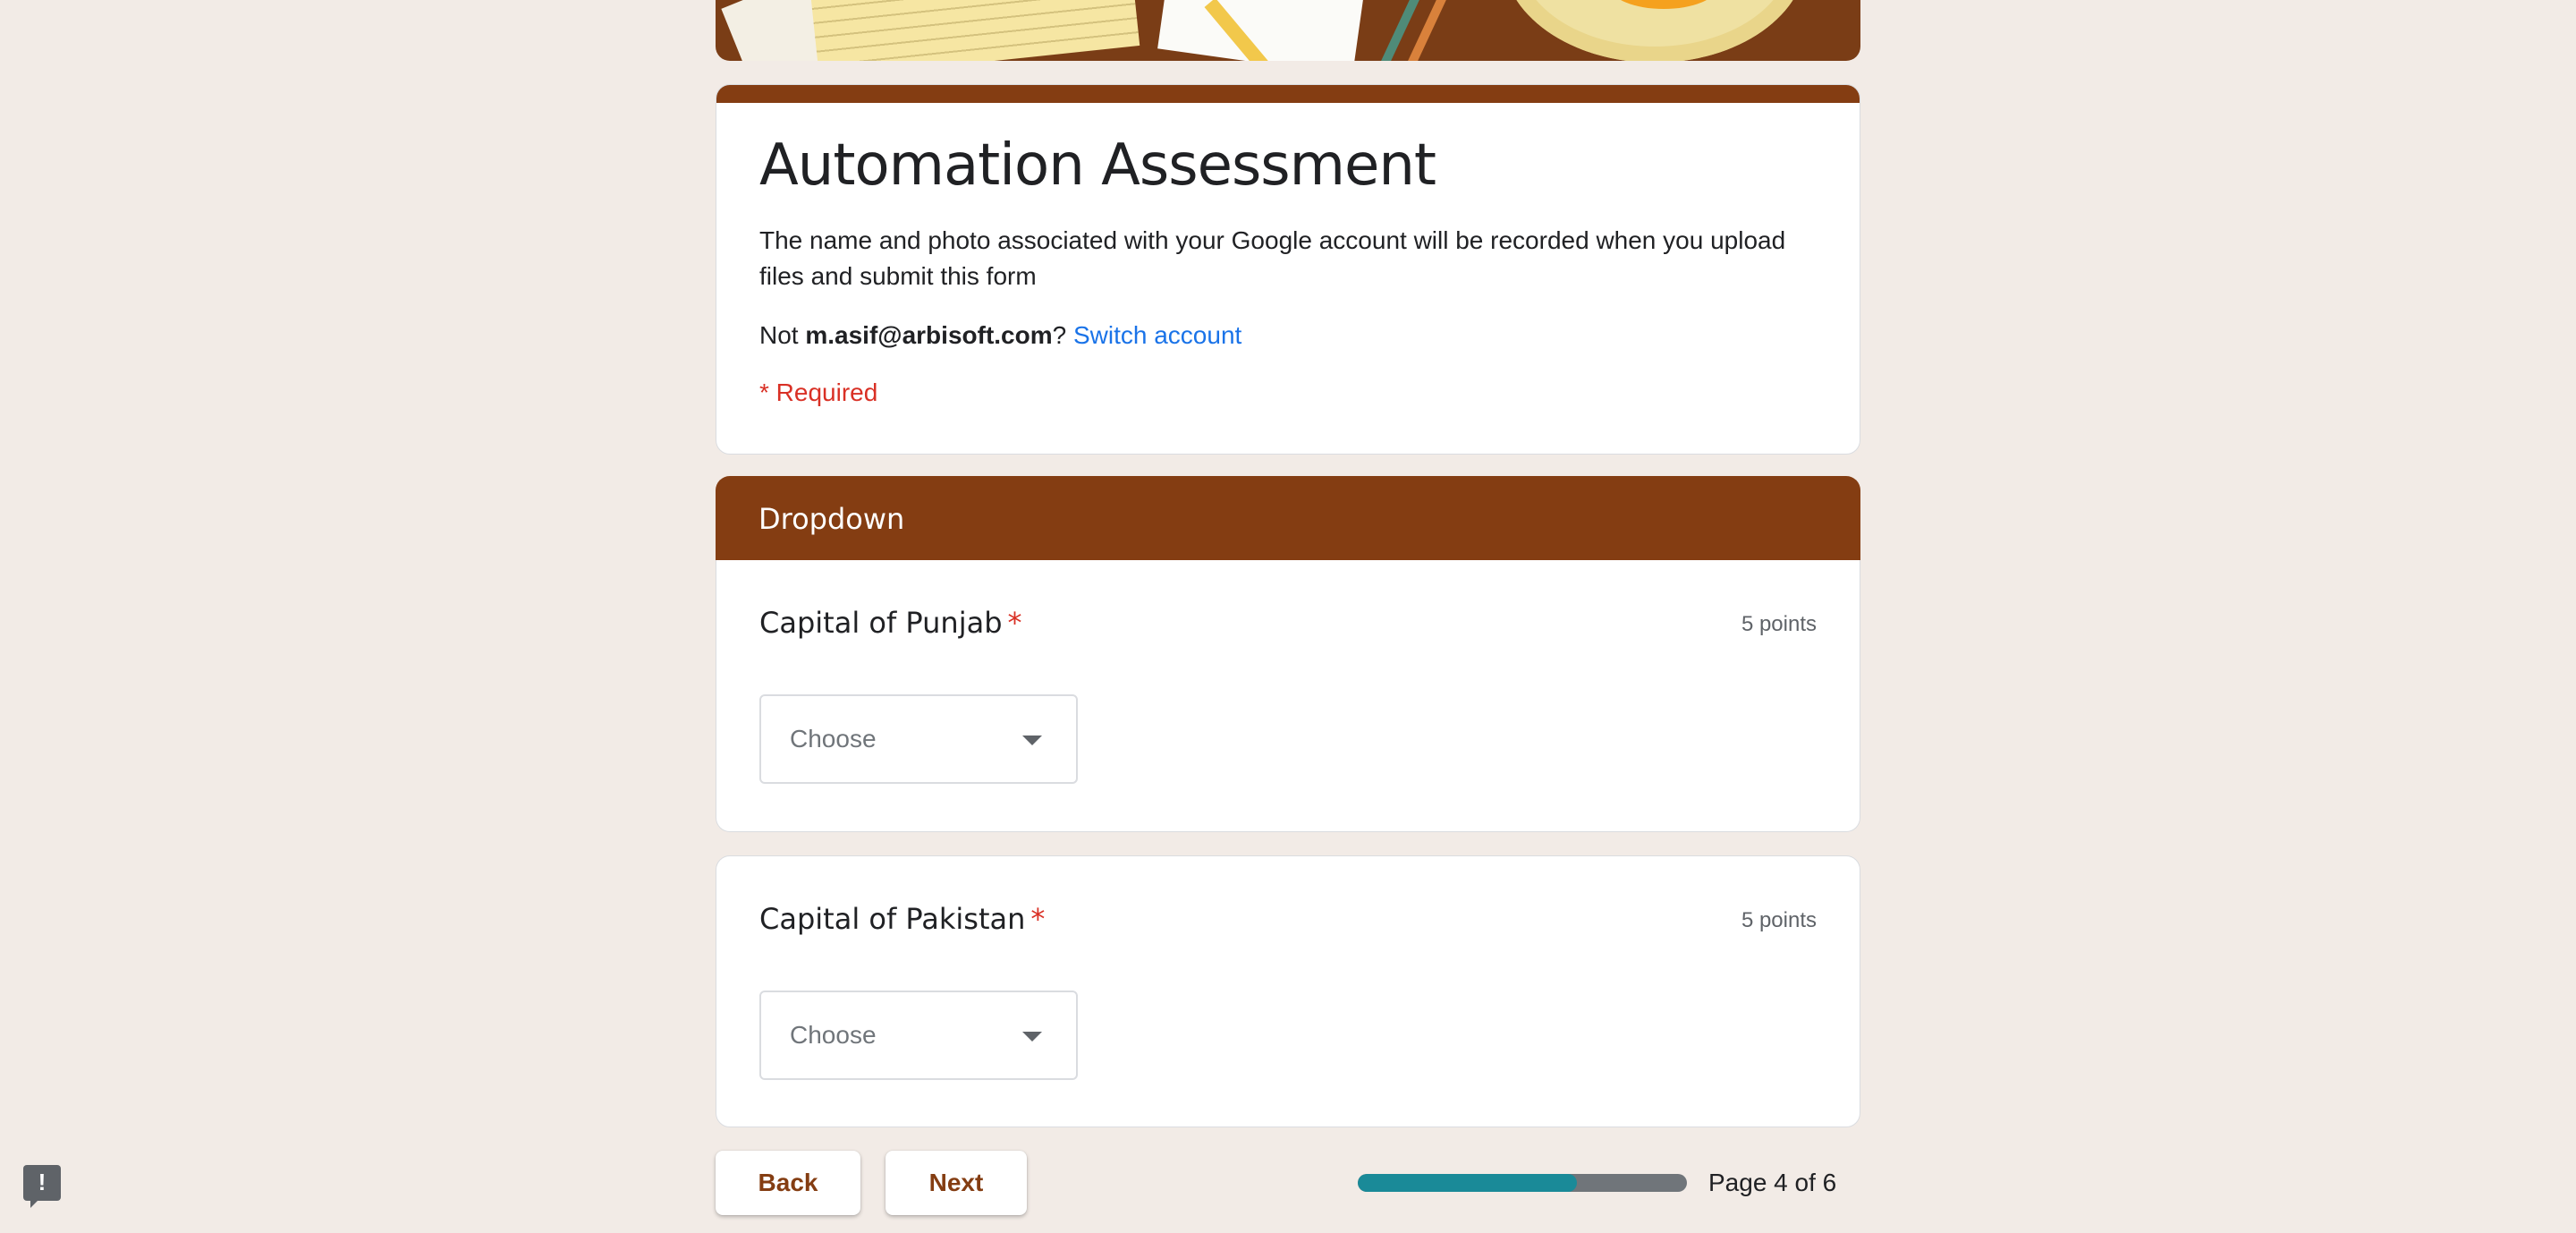  Describe the element at coordinates (1288, 696) in the screenshot. I see `question-card: Capital of Punjab * 5 points Choose` at that location.